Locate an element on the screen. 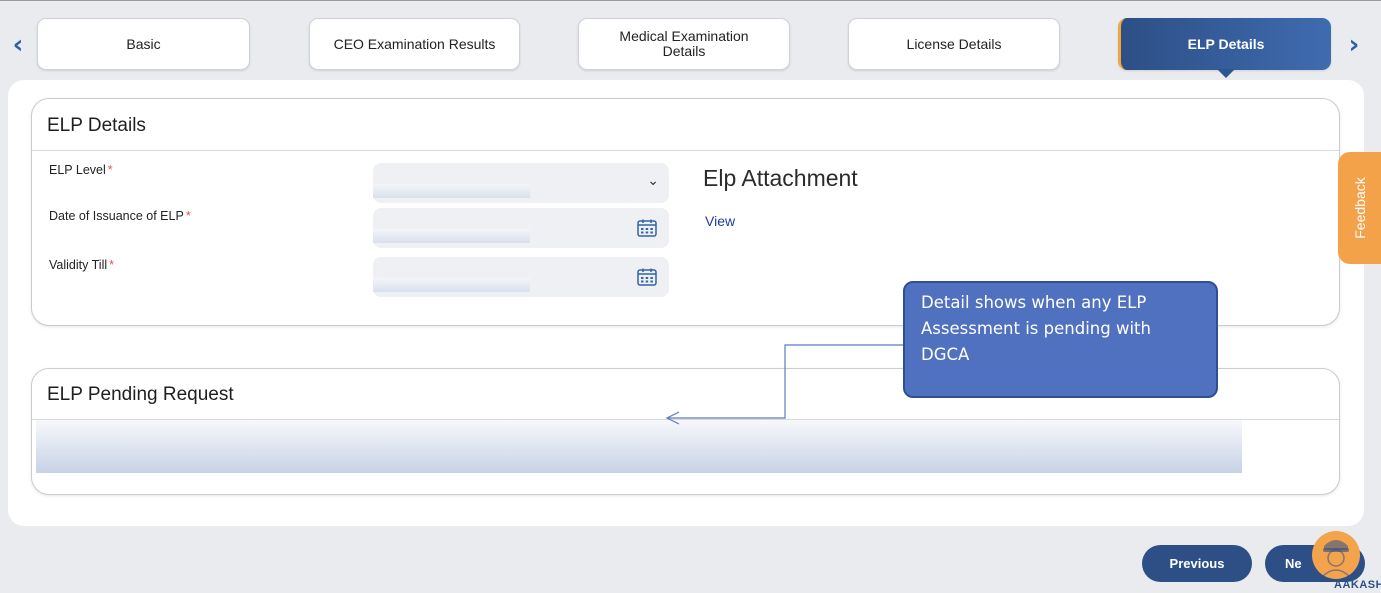 The height and width of the screenshot is (593, 1381). elp-level-select: ⌄ is located at coordinates (521, 183).